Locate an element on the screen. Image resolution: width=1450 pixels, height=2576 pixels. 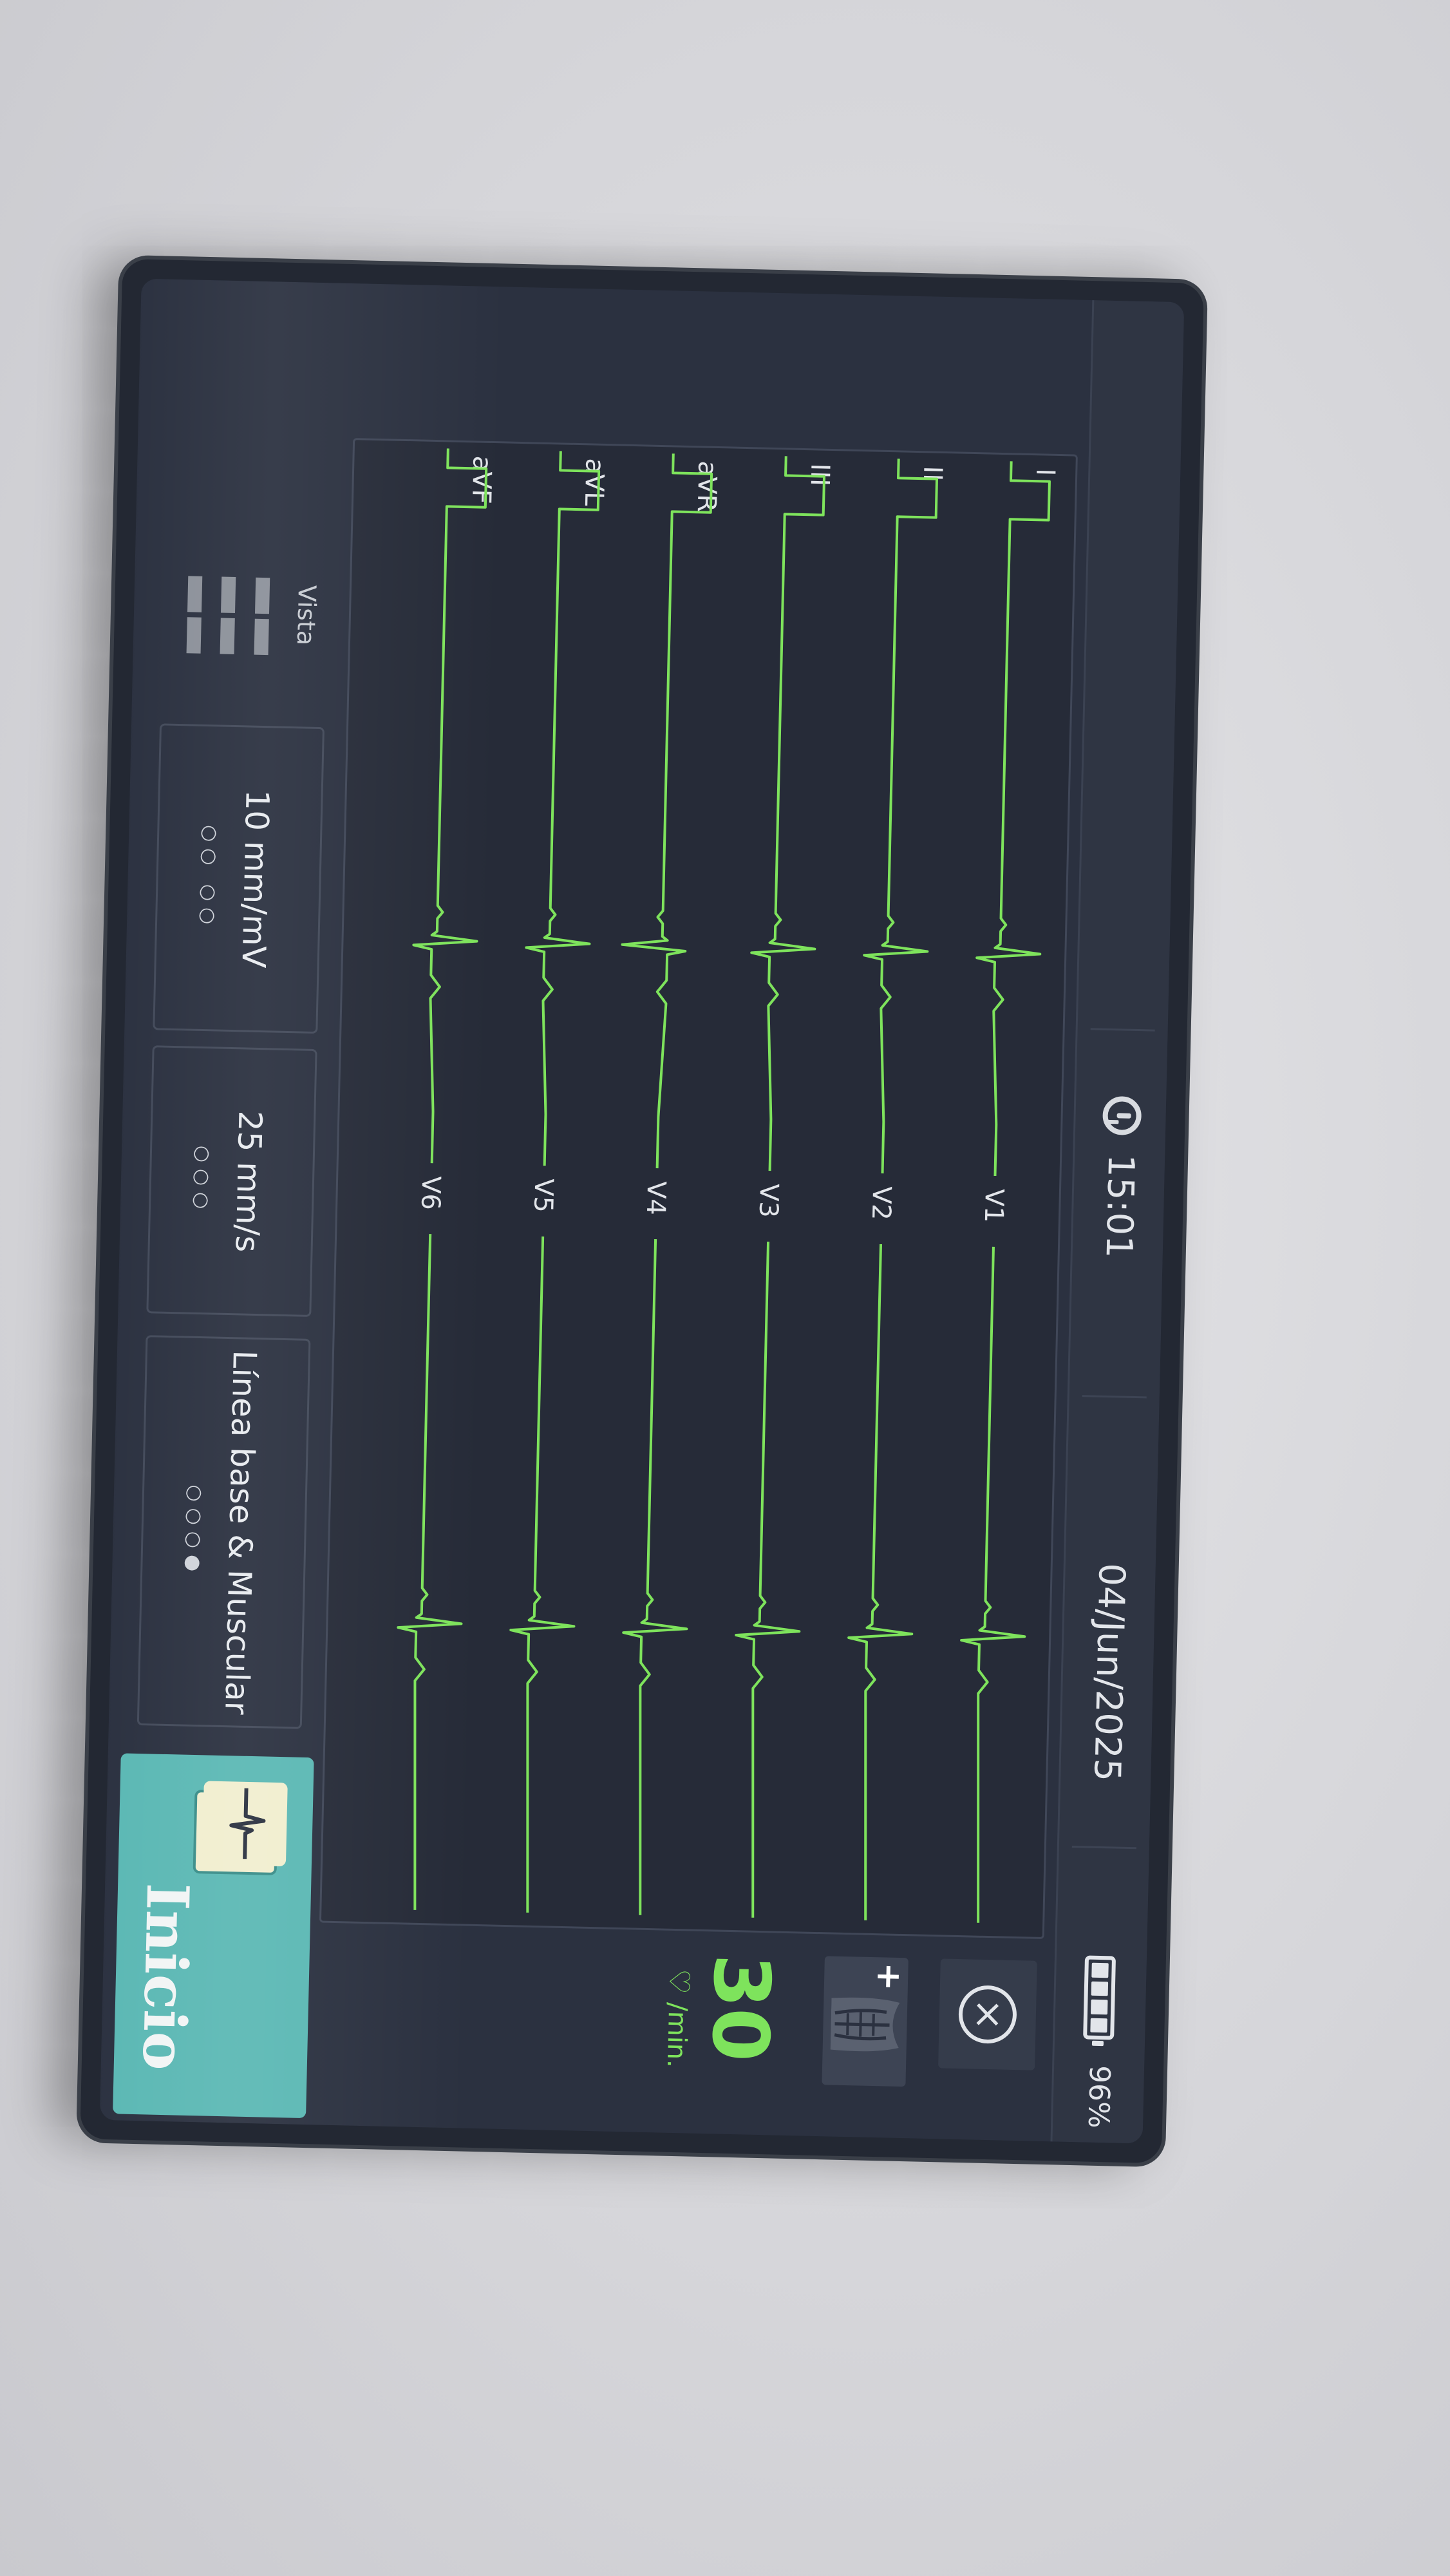
gain-dots: ○○ ○○ is located at coordinates (208, 878).